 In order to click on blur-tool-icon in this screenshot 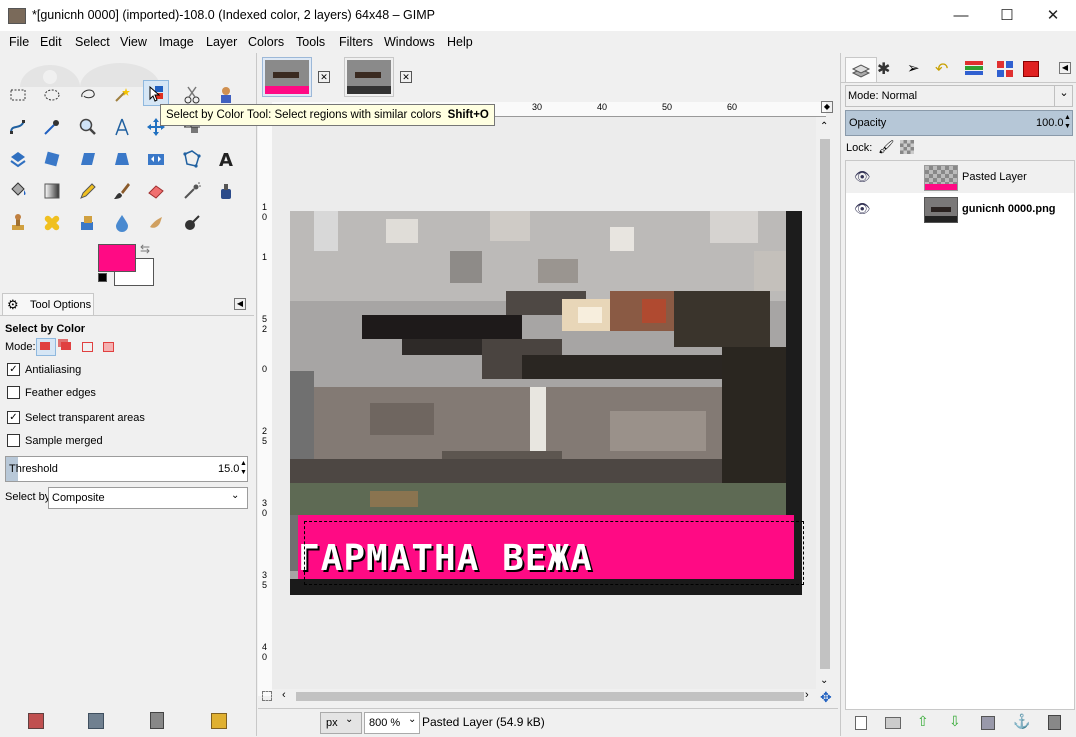, I will do `click(122, 223)`.